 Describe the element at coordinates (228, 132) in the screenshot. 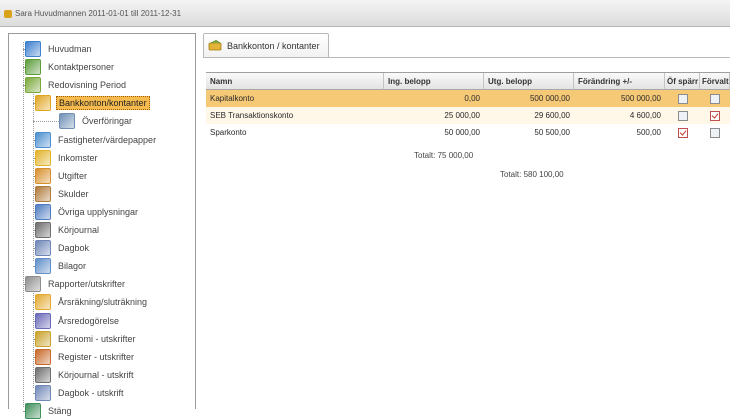

I see `account-name-cell: Sparkonto` at that location.